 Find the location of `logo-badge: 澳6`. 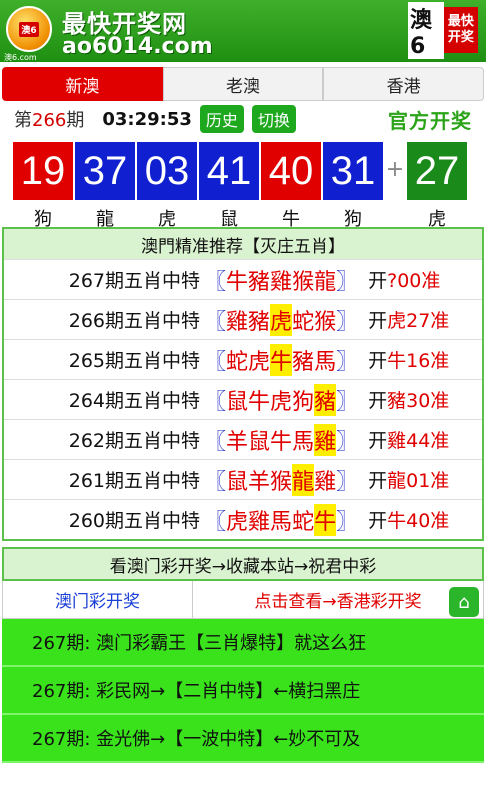

logo-badge: 澳6 is located at coordinates (29, 29).